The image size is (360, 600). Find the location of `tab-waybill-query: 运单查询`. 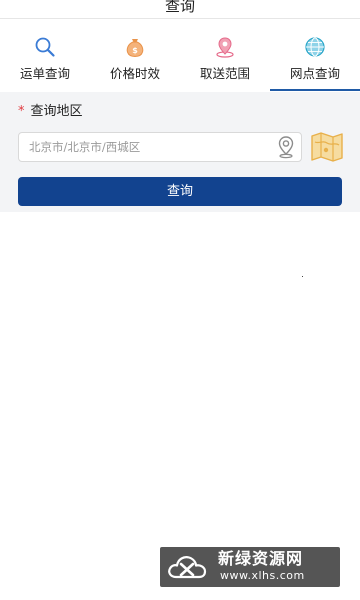

tab-waybill-query: 运单查询 is located at coordinates (45, 55).